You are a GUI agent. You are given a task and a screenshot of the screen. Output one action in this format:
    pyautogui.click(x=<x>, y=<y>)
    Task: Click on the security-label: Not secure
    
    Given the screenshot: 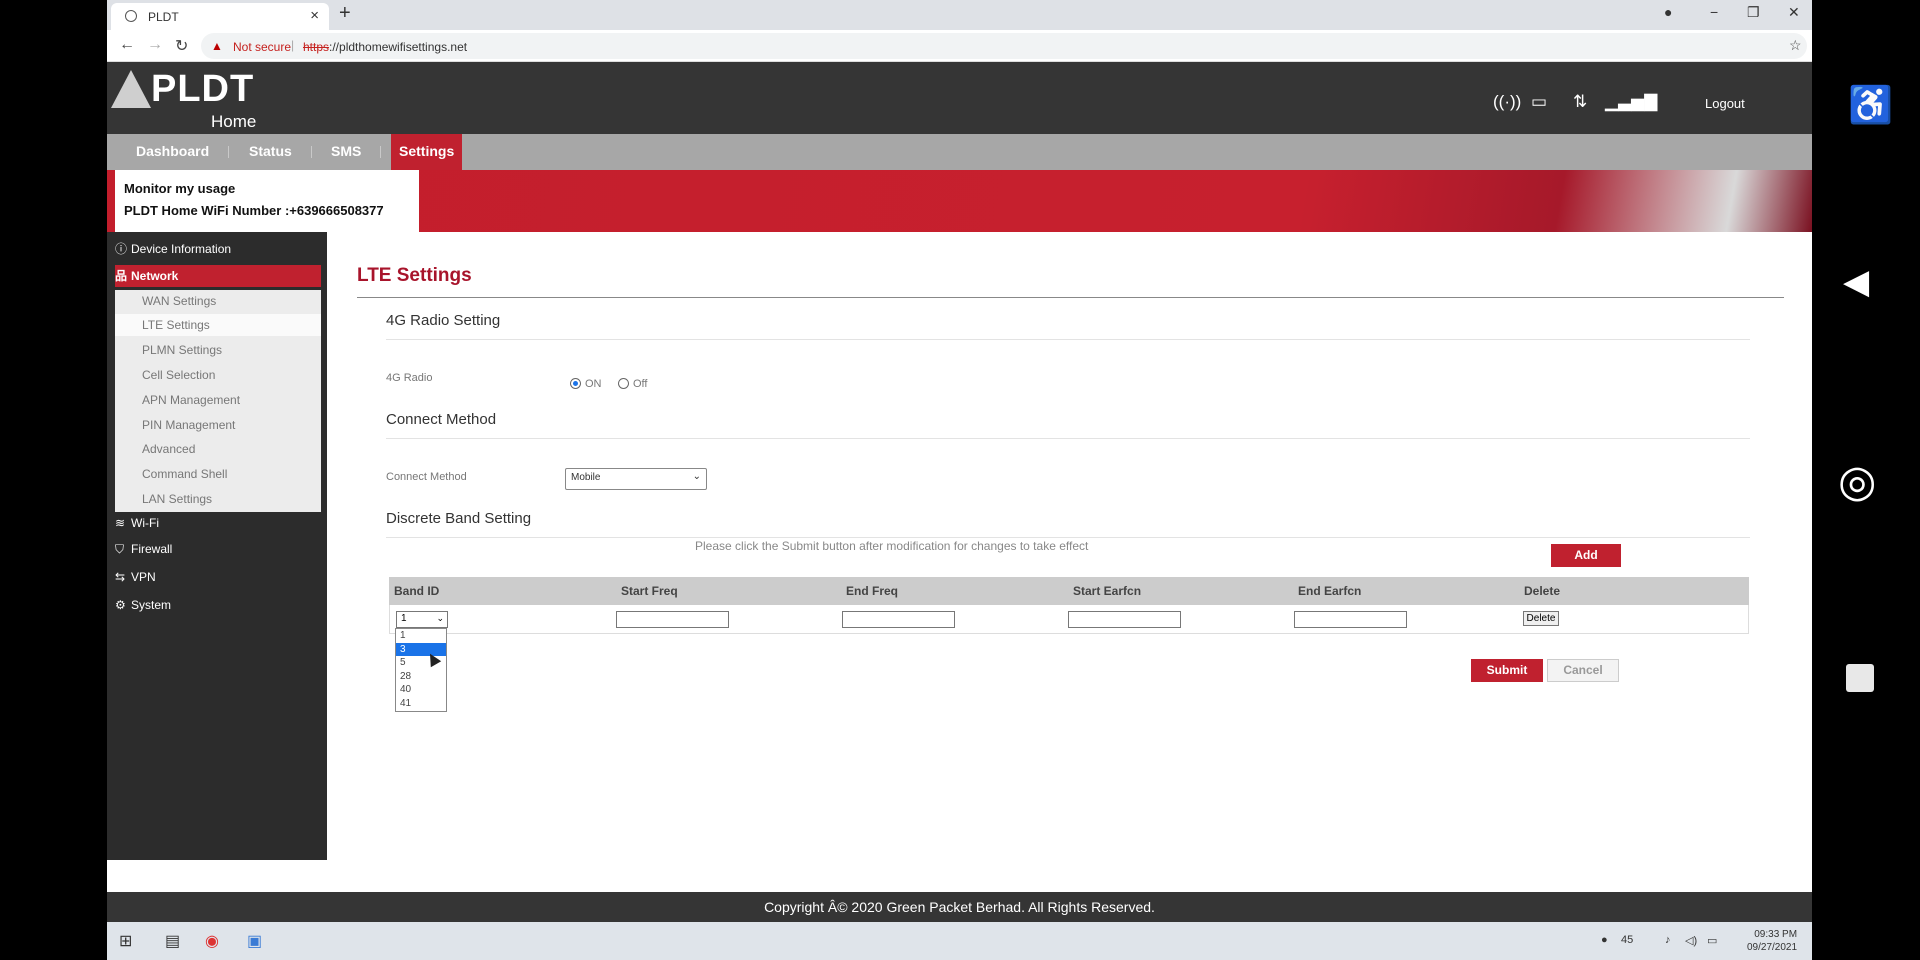 What is the action you would take?
    pyautogui.click(x=262, y=47)
    